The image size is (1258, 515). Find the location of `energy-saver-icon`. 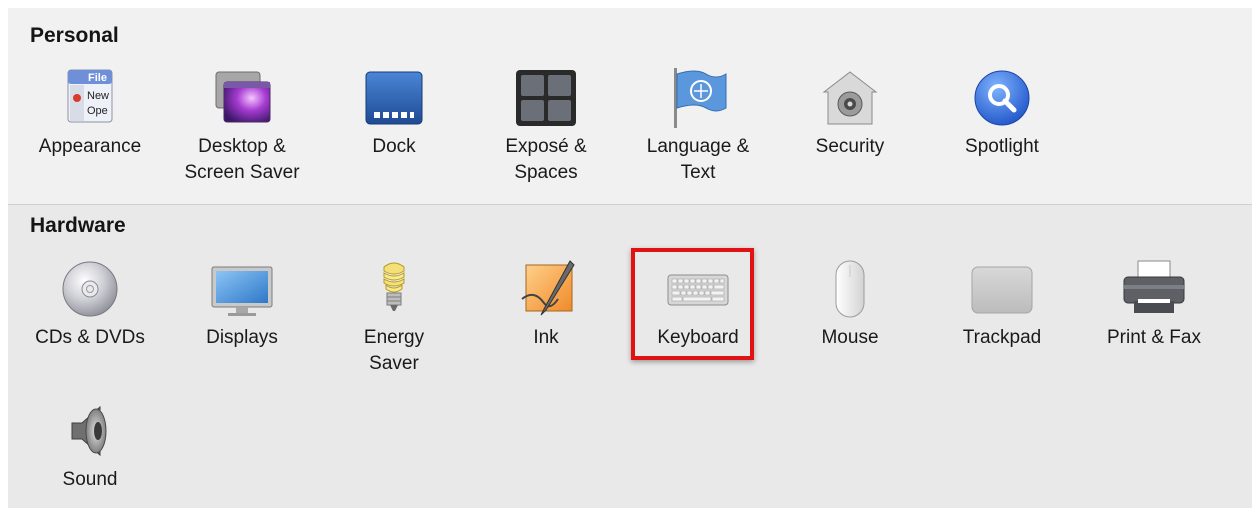

energy-saver-icon is located at coordinates (394, 289).